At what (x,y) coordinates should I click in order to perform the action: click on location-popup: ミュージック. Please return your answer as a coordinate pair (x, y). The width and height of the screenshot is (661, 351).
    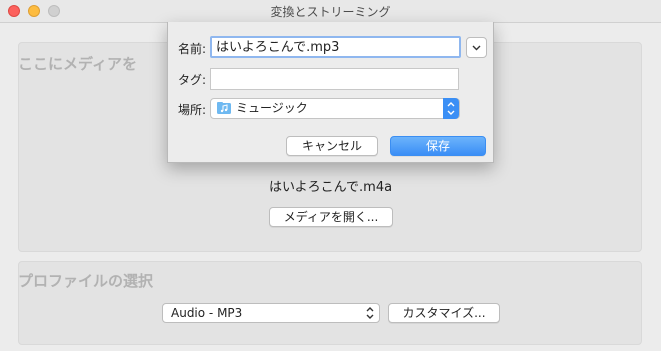
    Looking at the image, I should click on (335, 108).